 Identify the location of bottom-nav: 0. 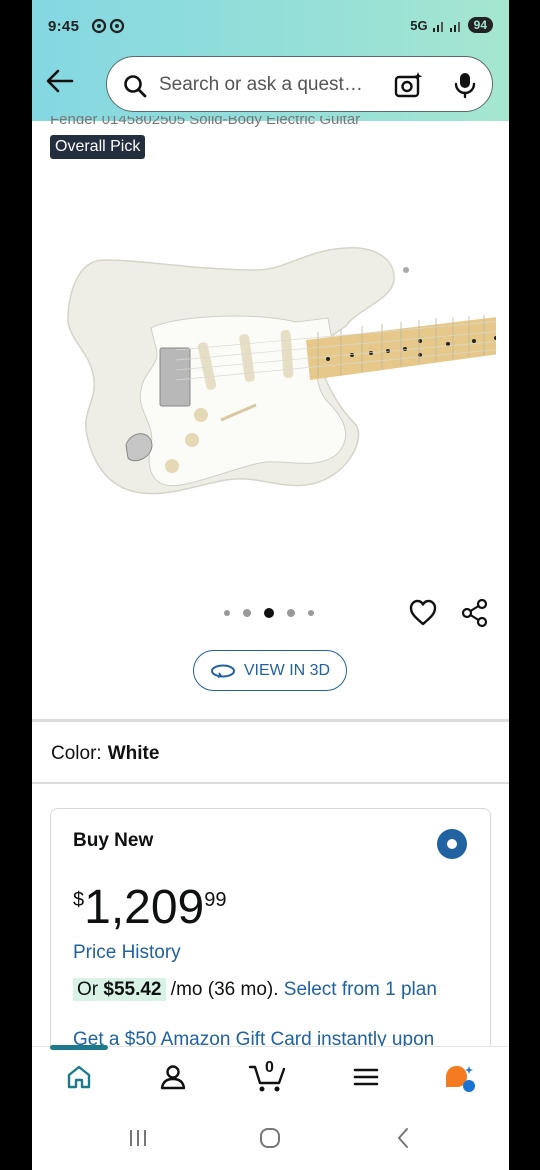
(270, 1075).